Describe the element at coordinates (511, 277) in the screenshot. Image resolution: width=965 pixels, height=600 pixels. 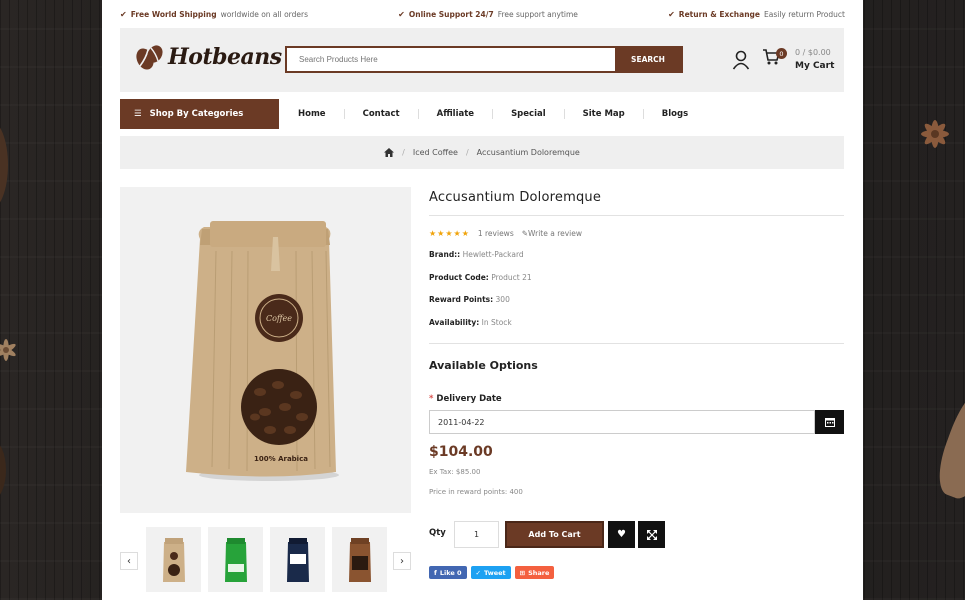
I see `product-code-value: Product 21` at that location.